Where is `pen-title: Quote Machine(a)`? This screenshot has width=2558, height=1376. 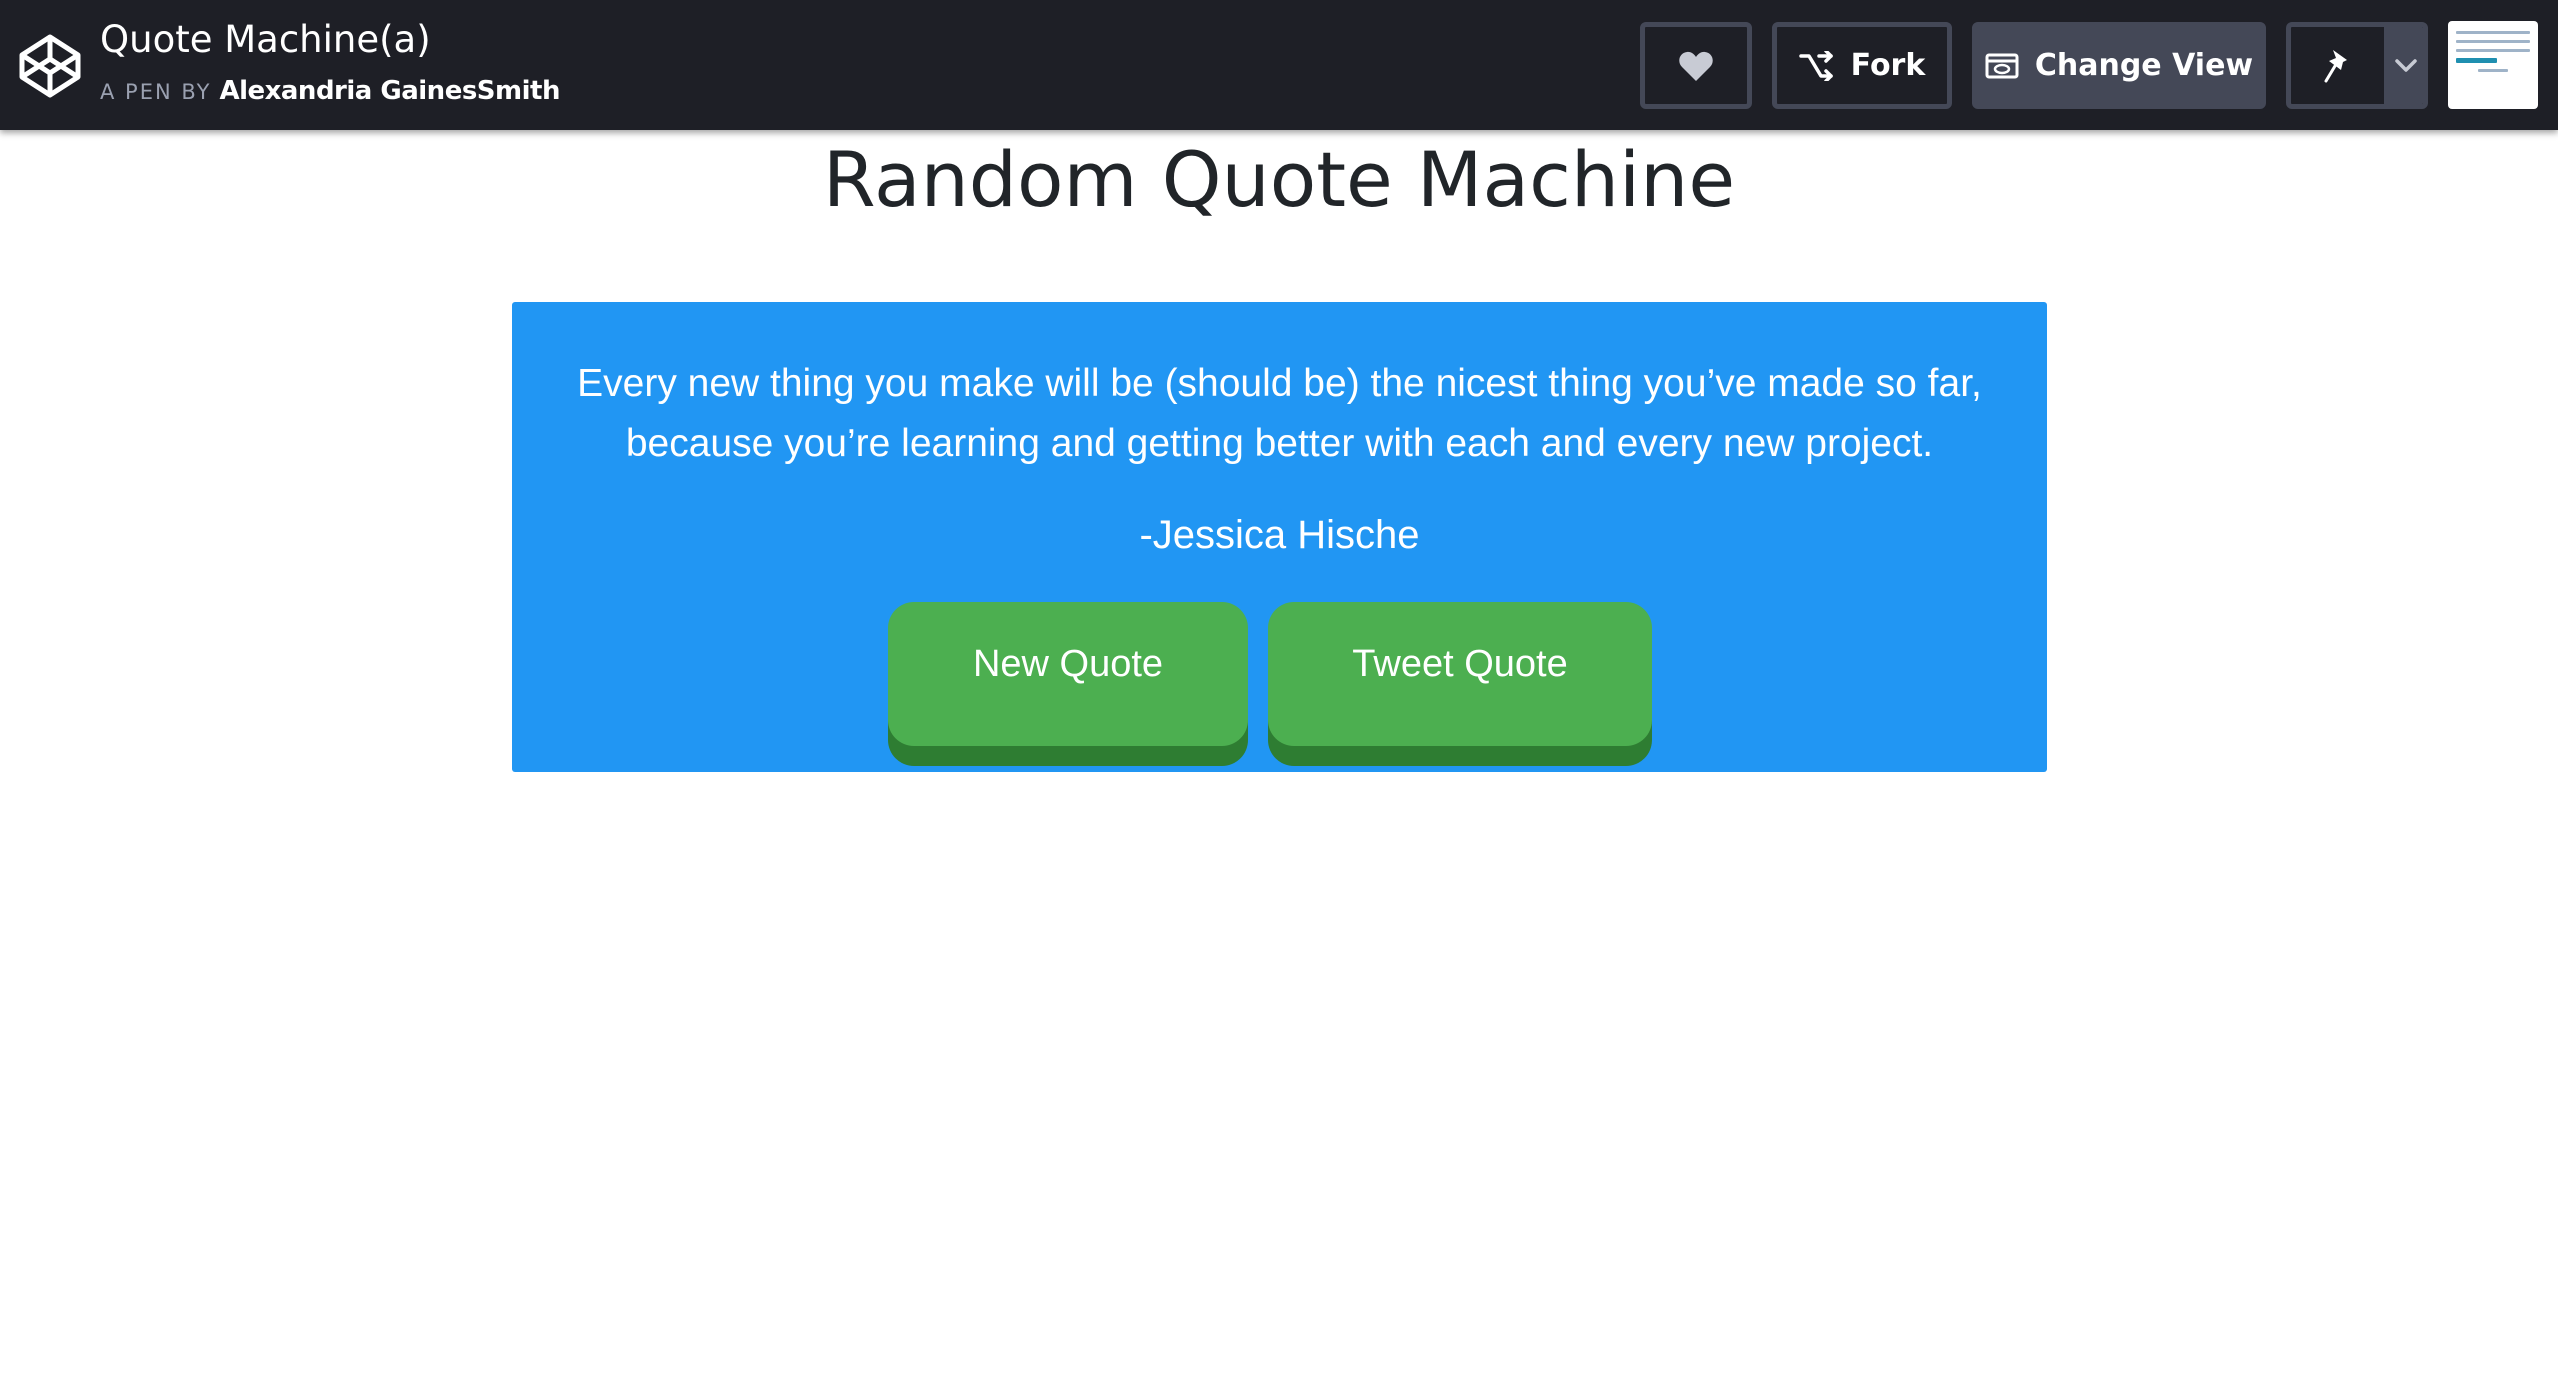 pen-title: Quote Machine(a) is located at coordinates (265, 39).